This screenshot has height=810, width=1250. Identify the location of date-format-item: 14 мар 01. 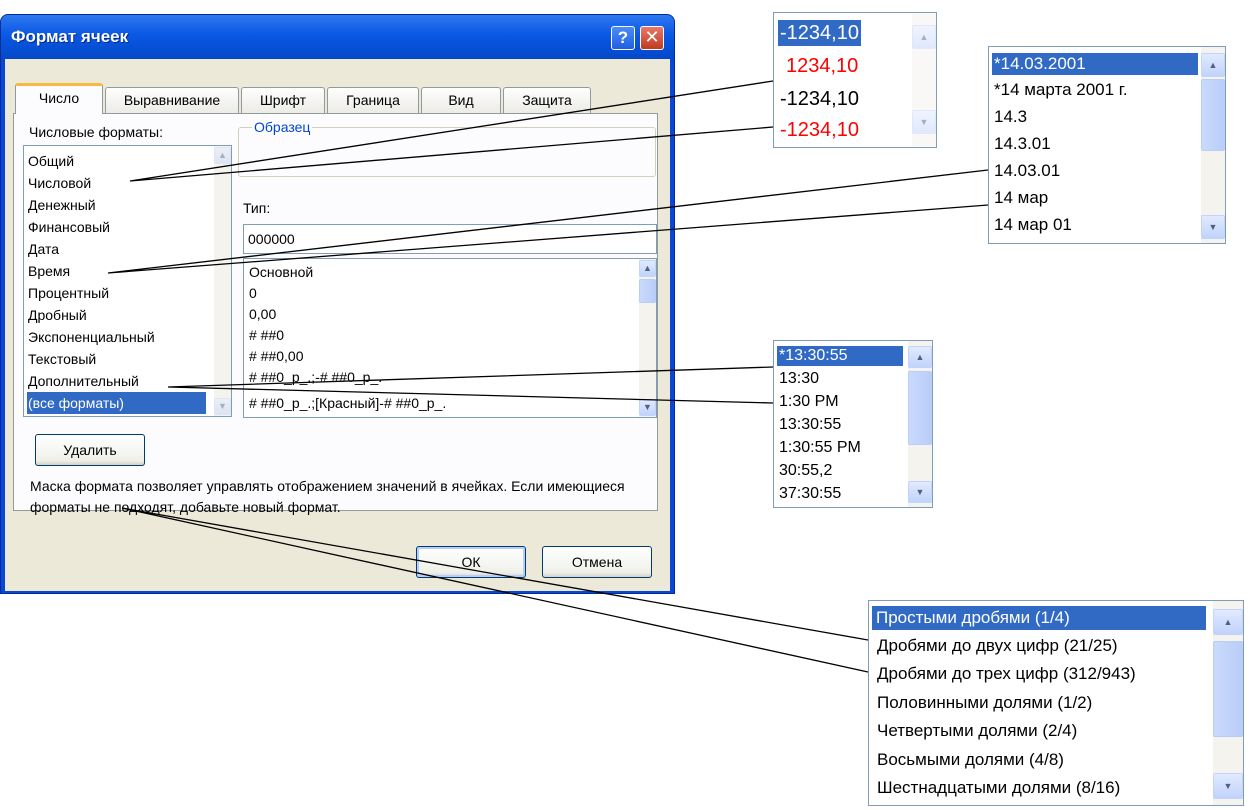
(1033, 225).